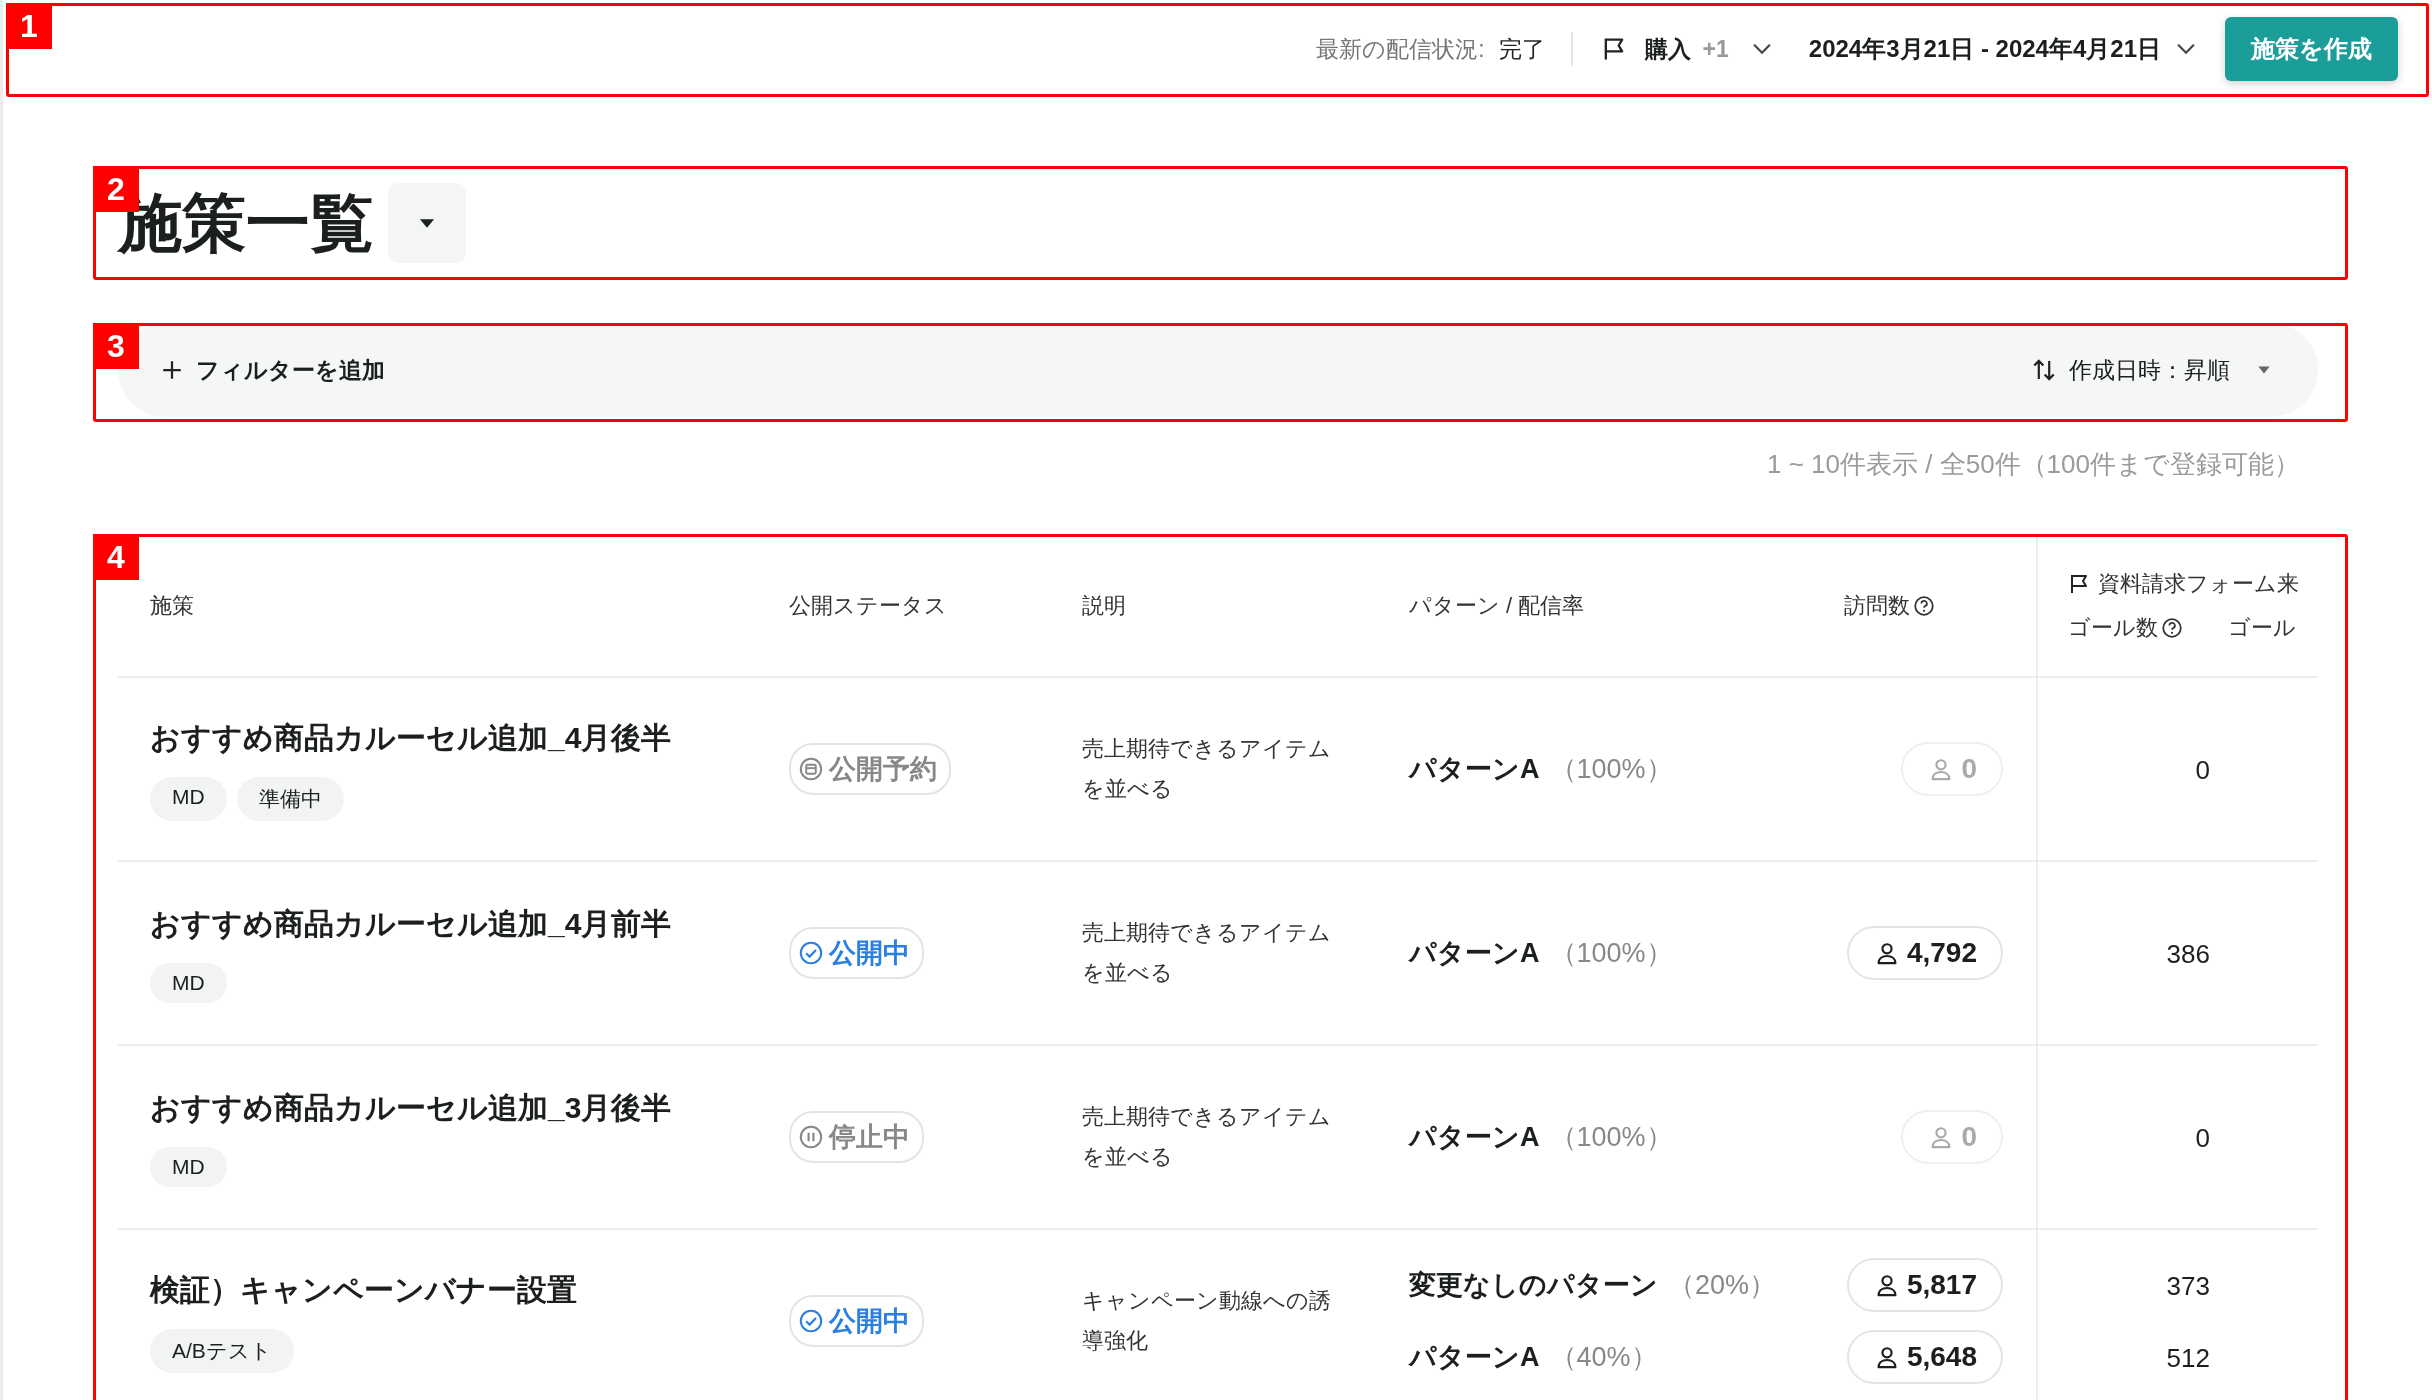 The image size is (2432, 1400). I want to click on plus-icon, so click(172, 370).